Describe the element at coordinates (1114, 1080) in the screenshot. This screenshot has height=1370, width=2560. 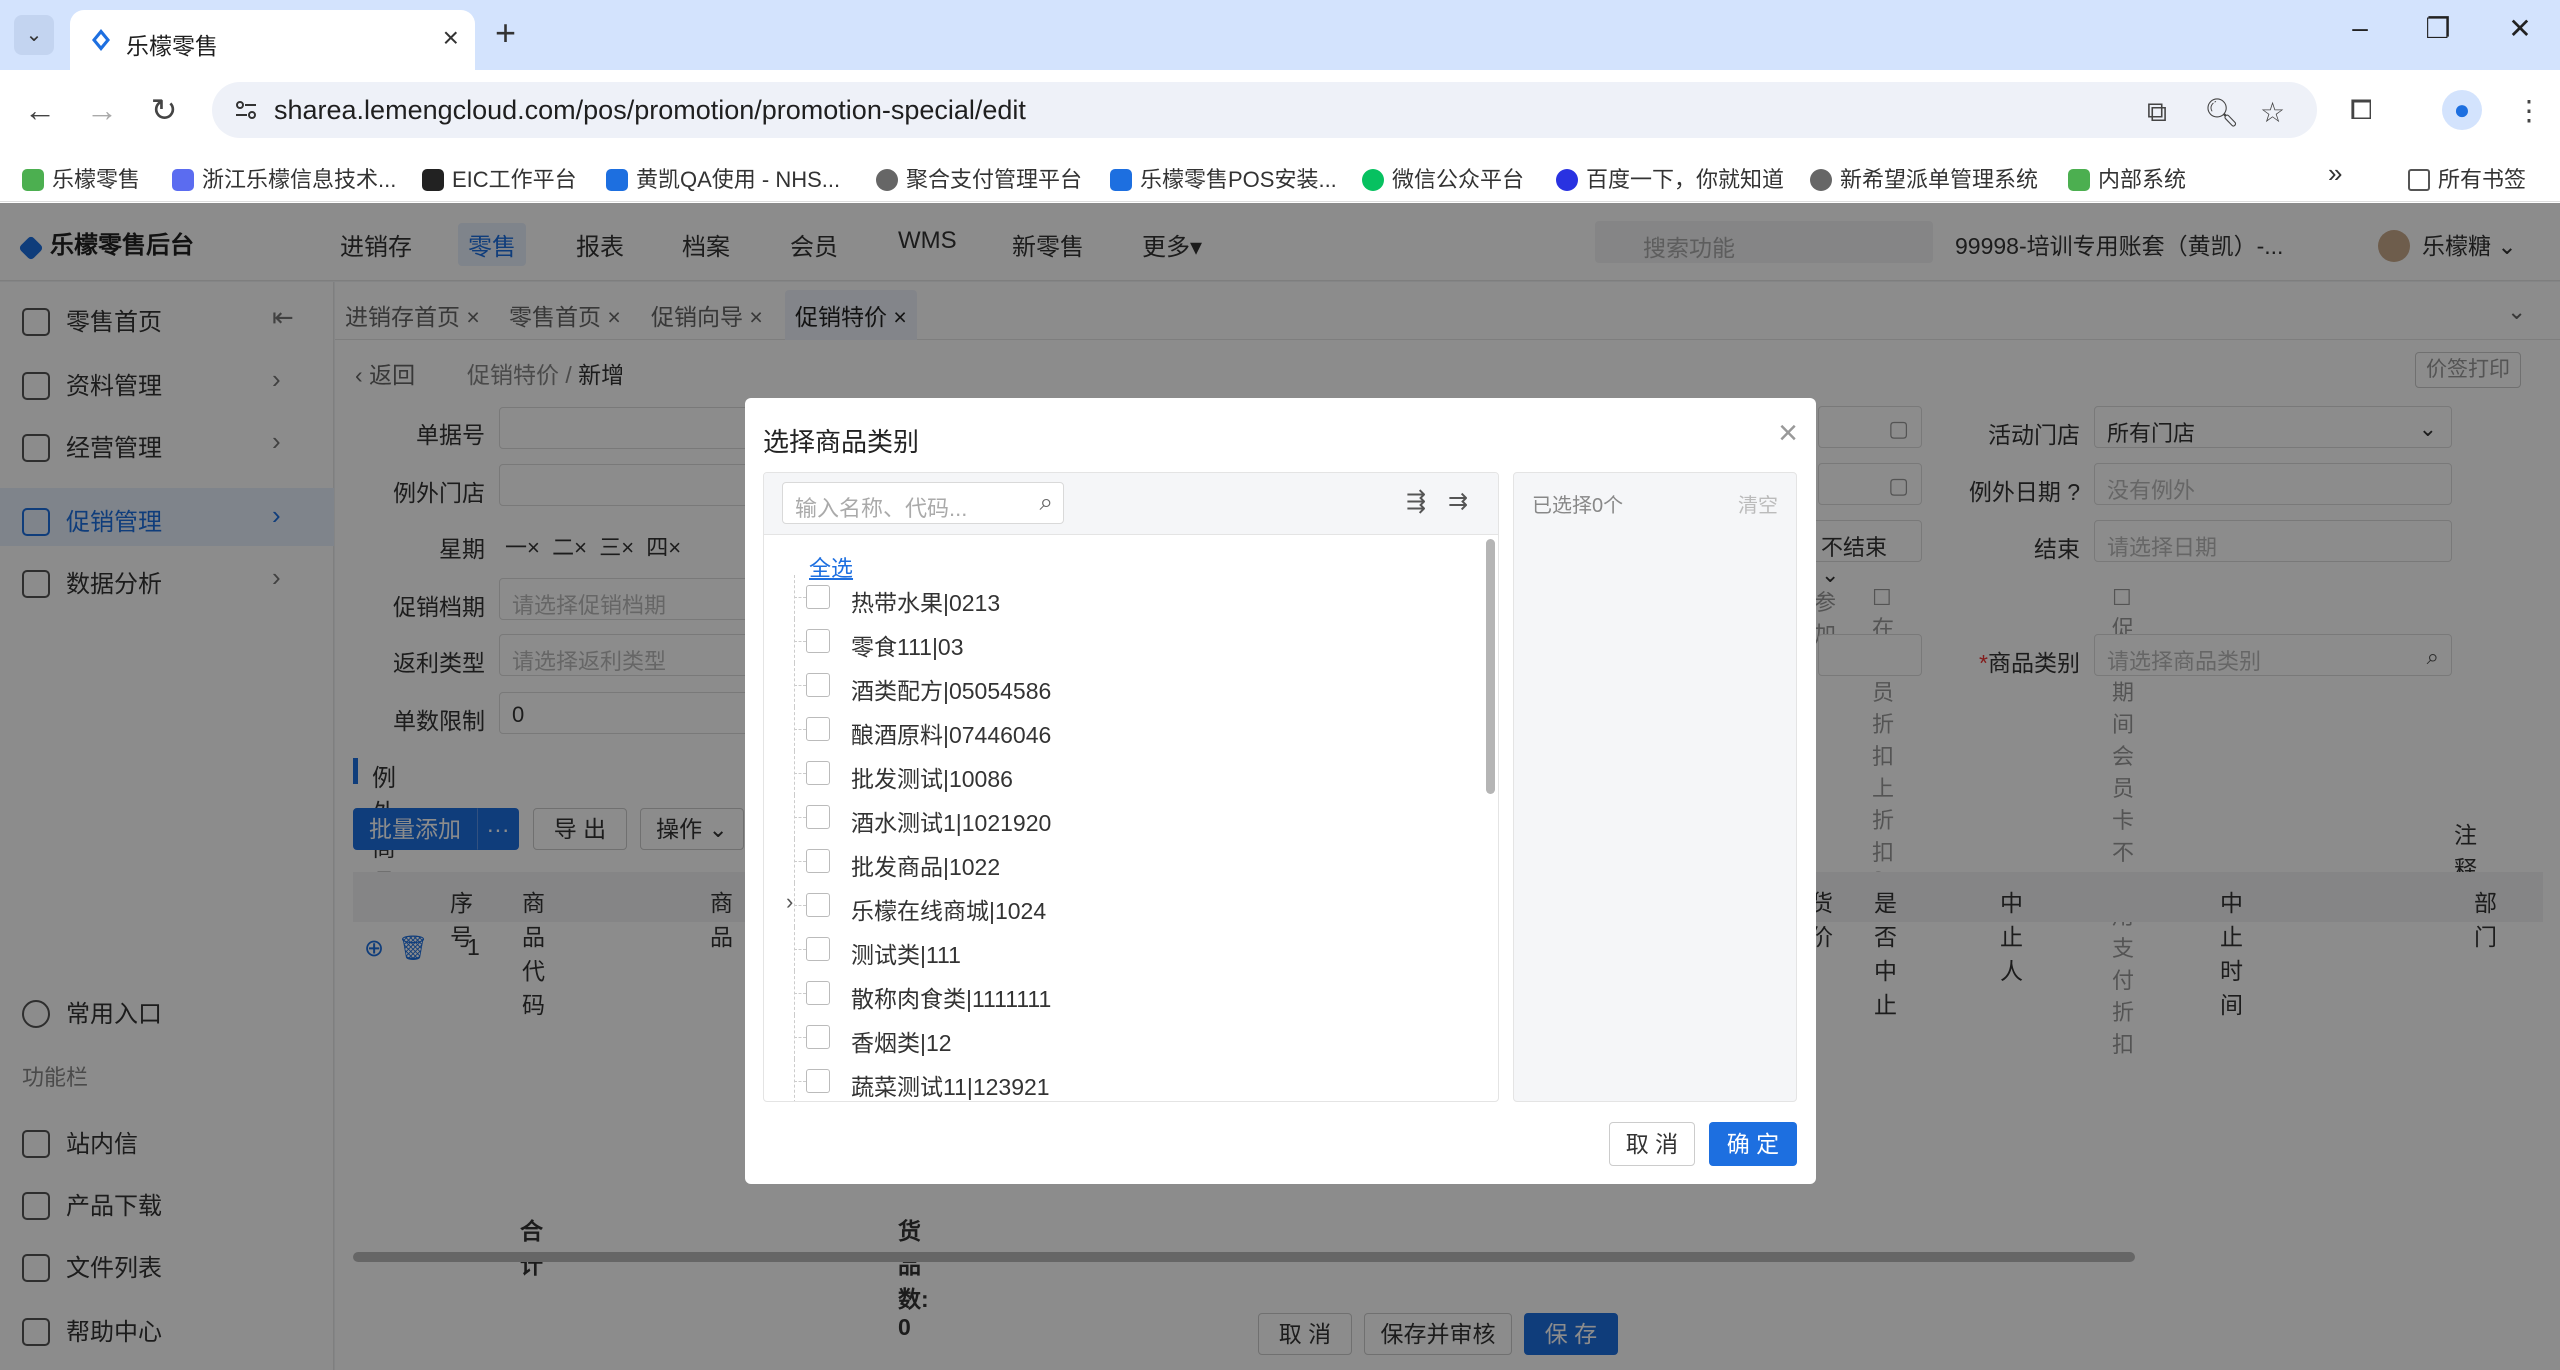
I see `category-tree-row: 蔬菜测试11|123921` at that location.